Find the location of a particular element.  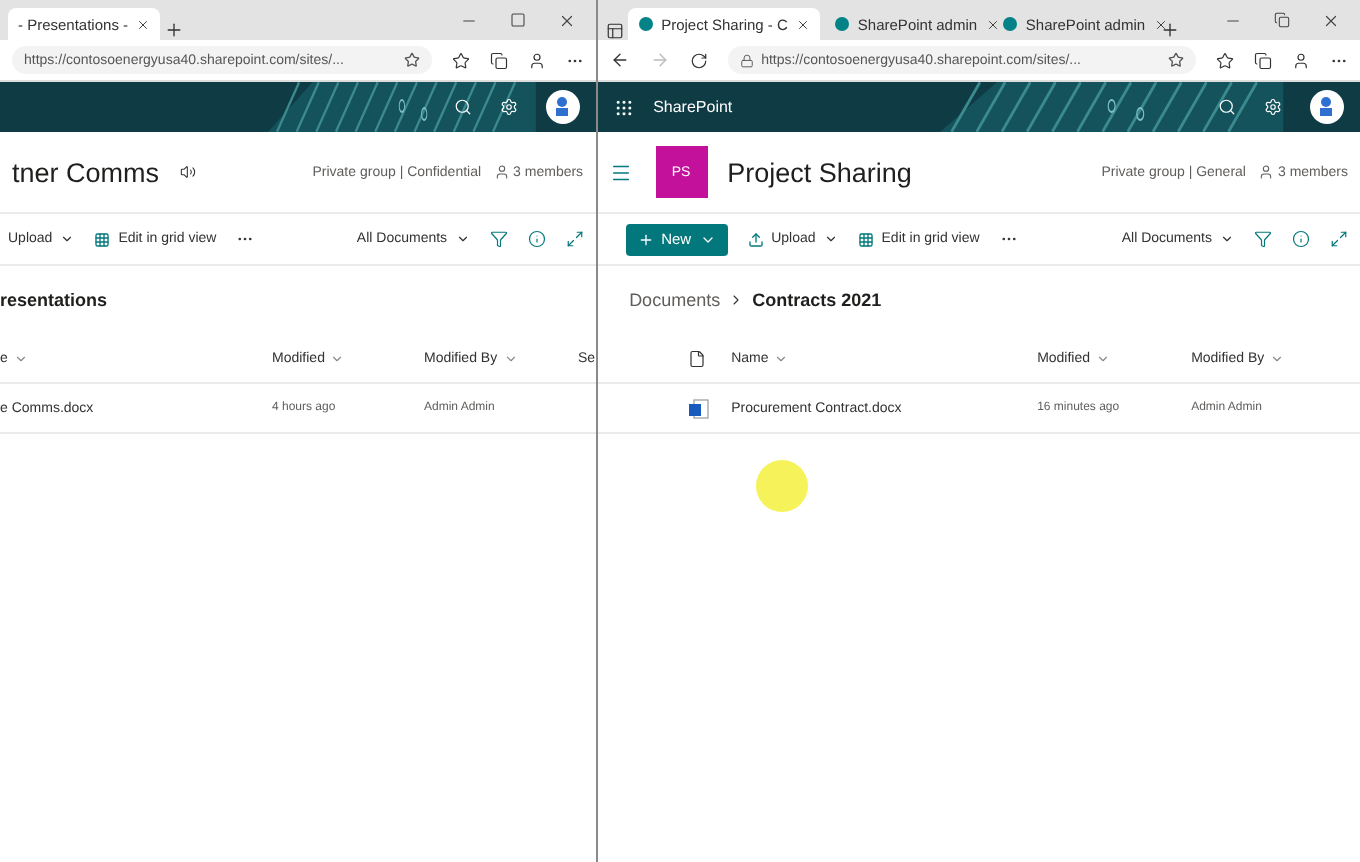

plus-icon is located at coordinates (645, 239).